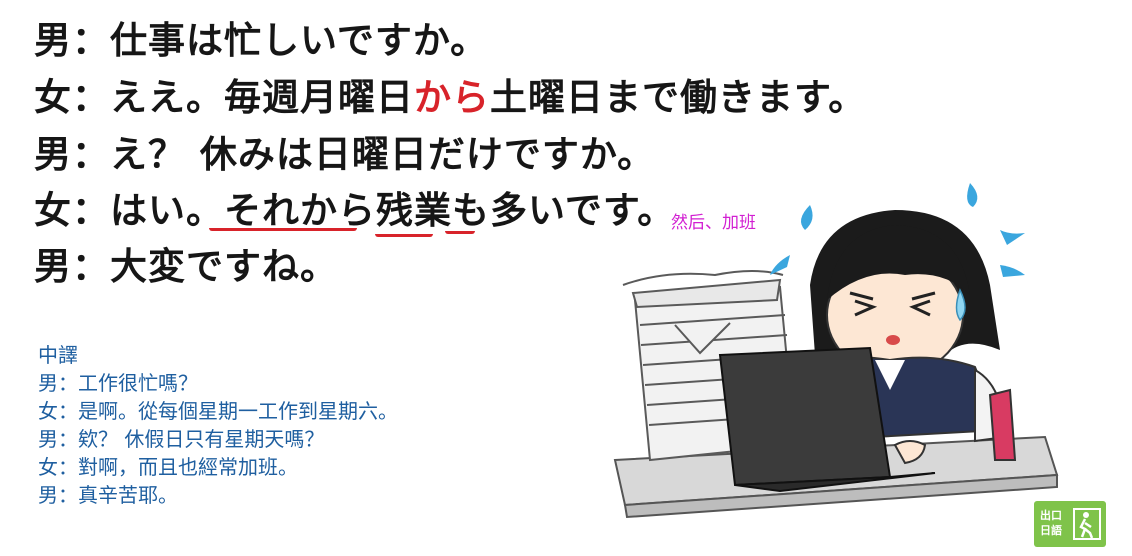  Describe the element at coordinates (404, 235) in the screenshot. I see `underline-zangyou` at that location.